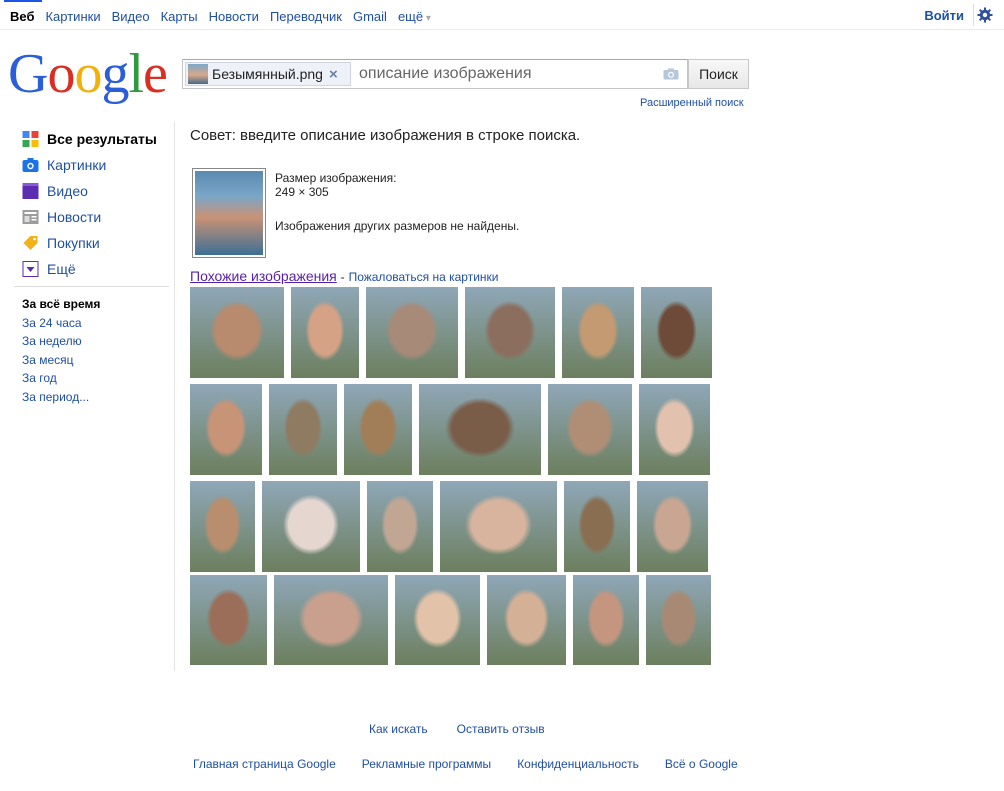 The width and height of the screenshot is (1004, 791). What do you see at coordinates (179, 16) in the screenshot?
I see `topnav-maps: Карты` at bounding box center [179, 16].